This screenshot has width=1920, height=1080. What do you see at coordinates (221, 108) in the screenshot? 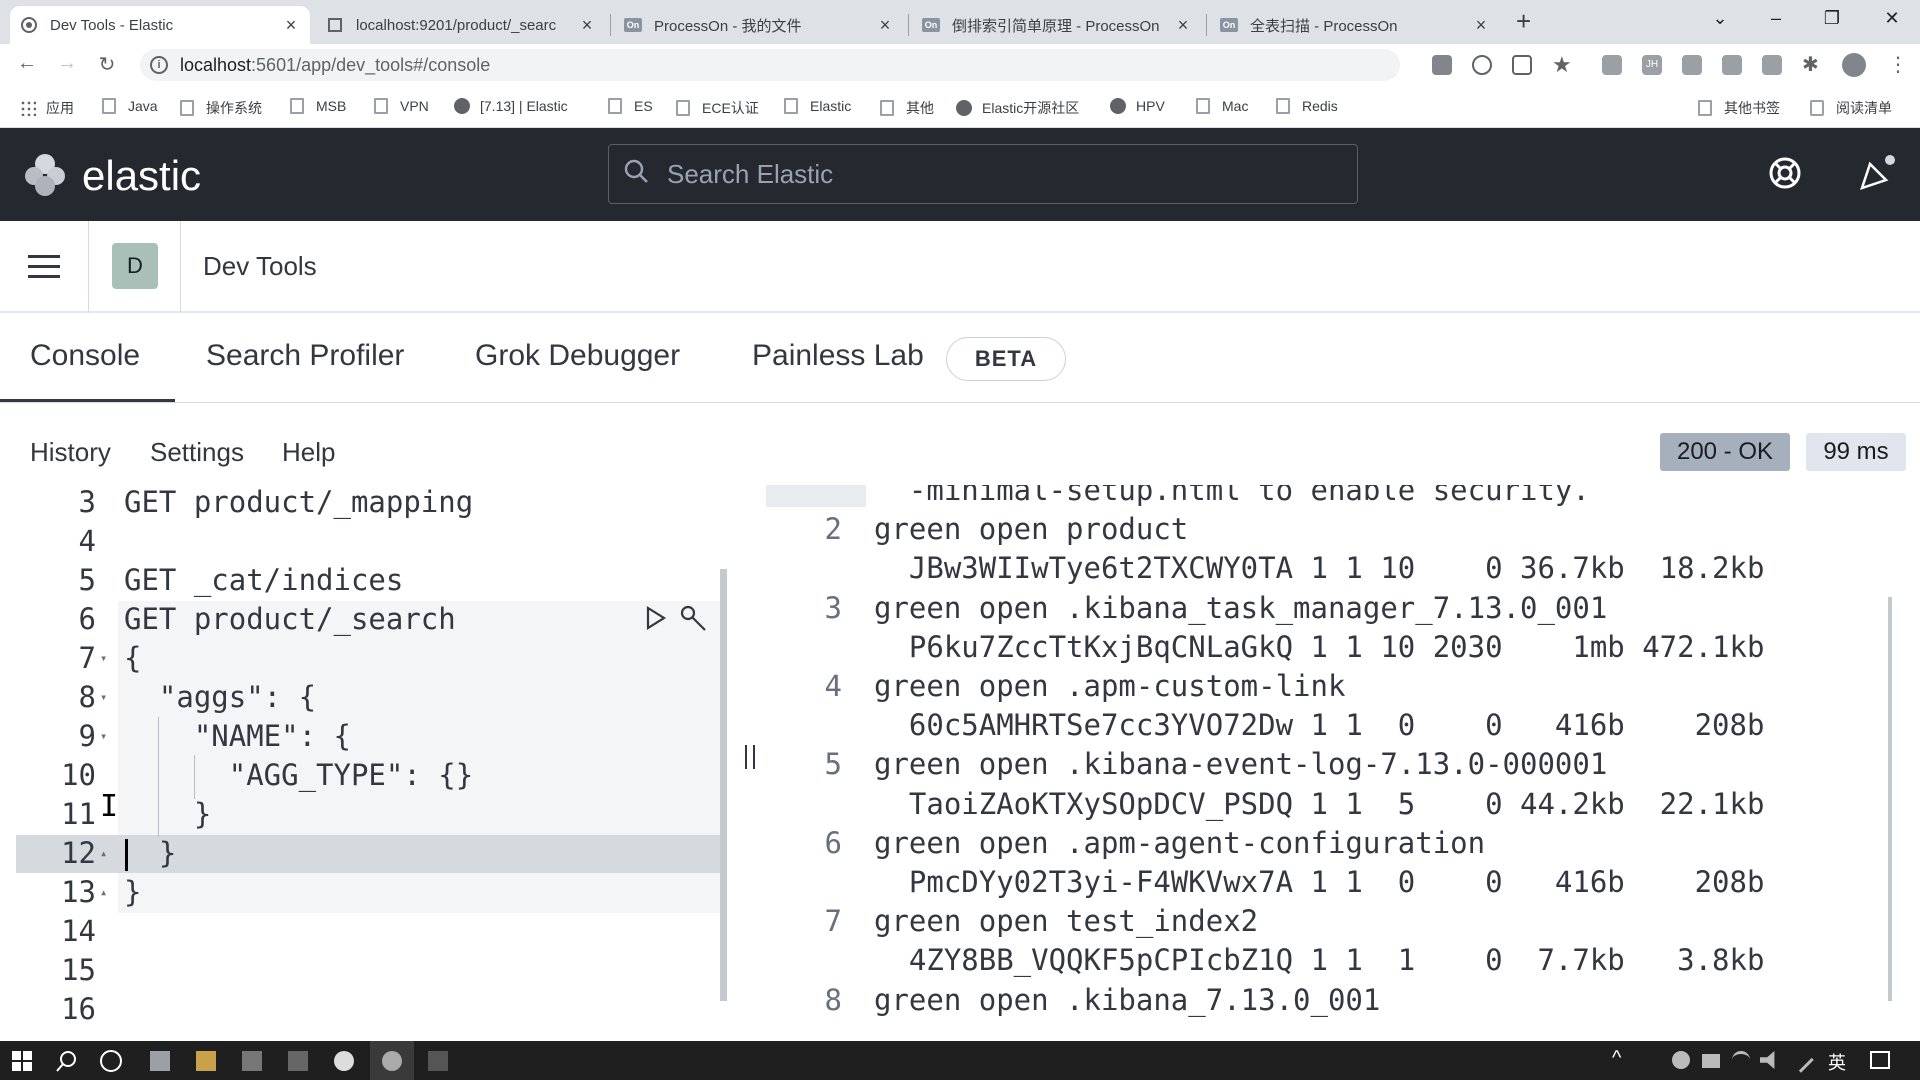
I see `bookmark-folder: 操作系统` at bounding box center [221, 108].